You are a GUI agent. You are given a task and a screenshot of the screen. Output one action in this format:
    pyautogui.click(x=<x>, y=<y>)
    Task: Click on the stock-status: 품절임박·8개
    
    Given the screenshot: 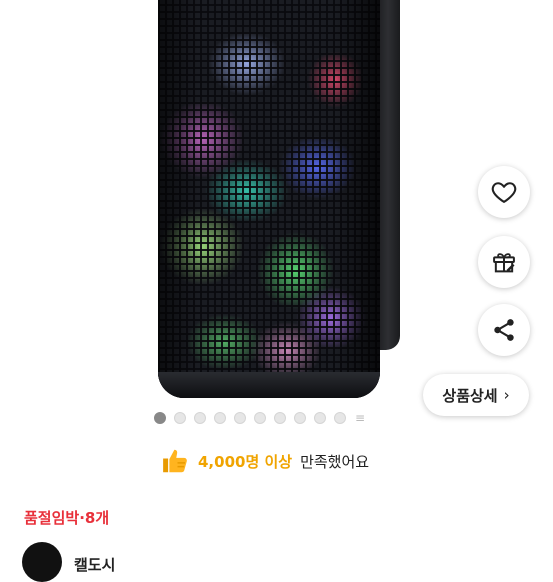 What is the action you would take?
    pyautogui.click(x=67, y=518)
    